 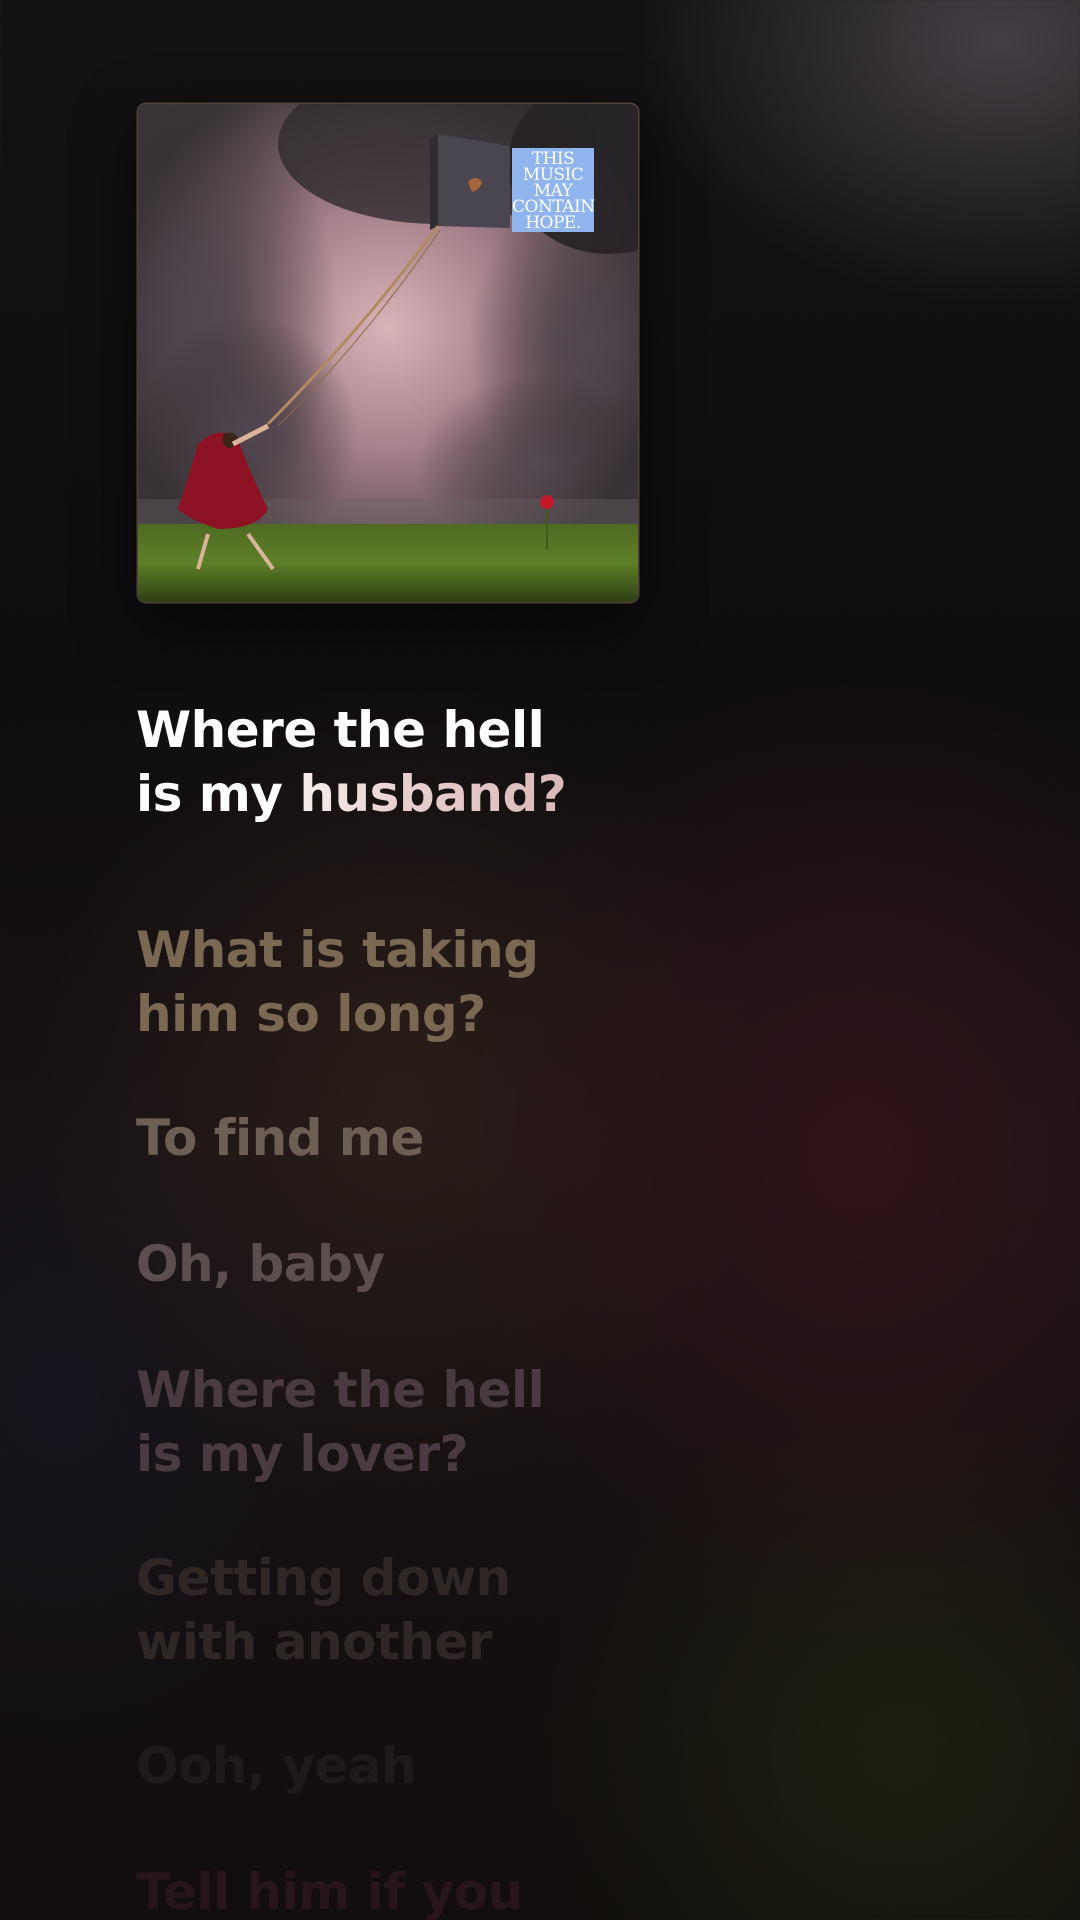 I want to click on lyric-line: To find me, so click(x=280, y=1138).